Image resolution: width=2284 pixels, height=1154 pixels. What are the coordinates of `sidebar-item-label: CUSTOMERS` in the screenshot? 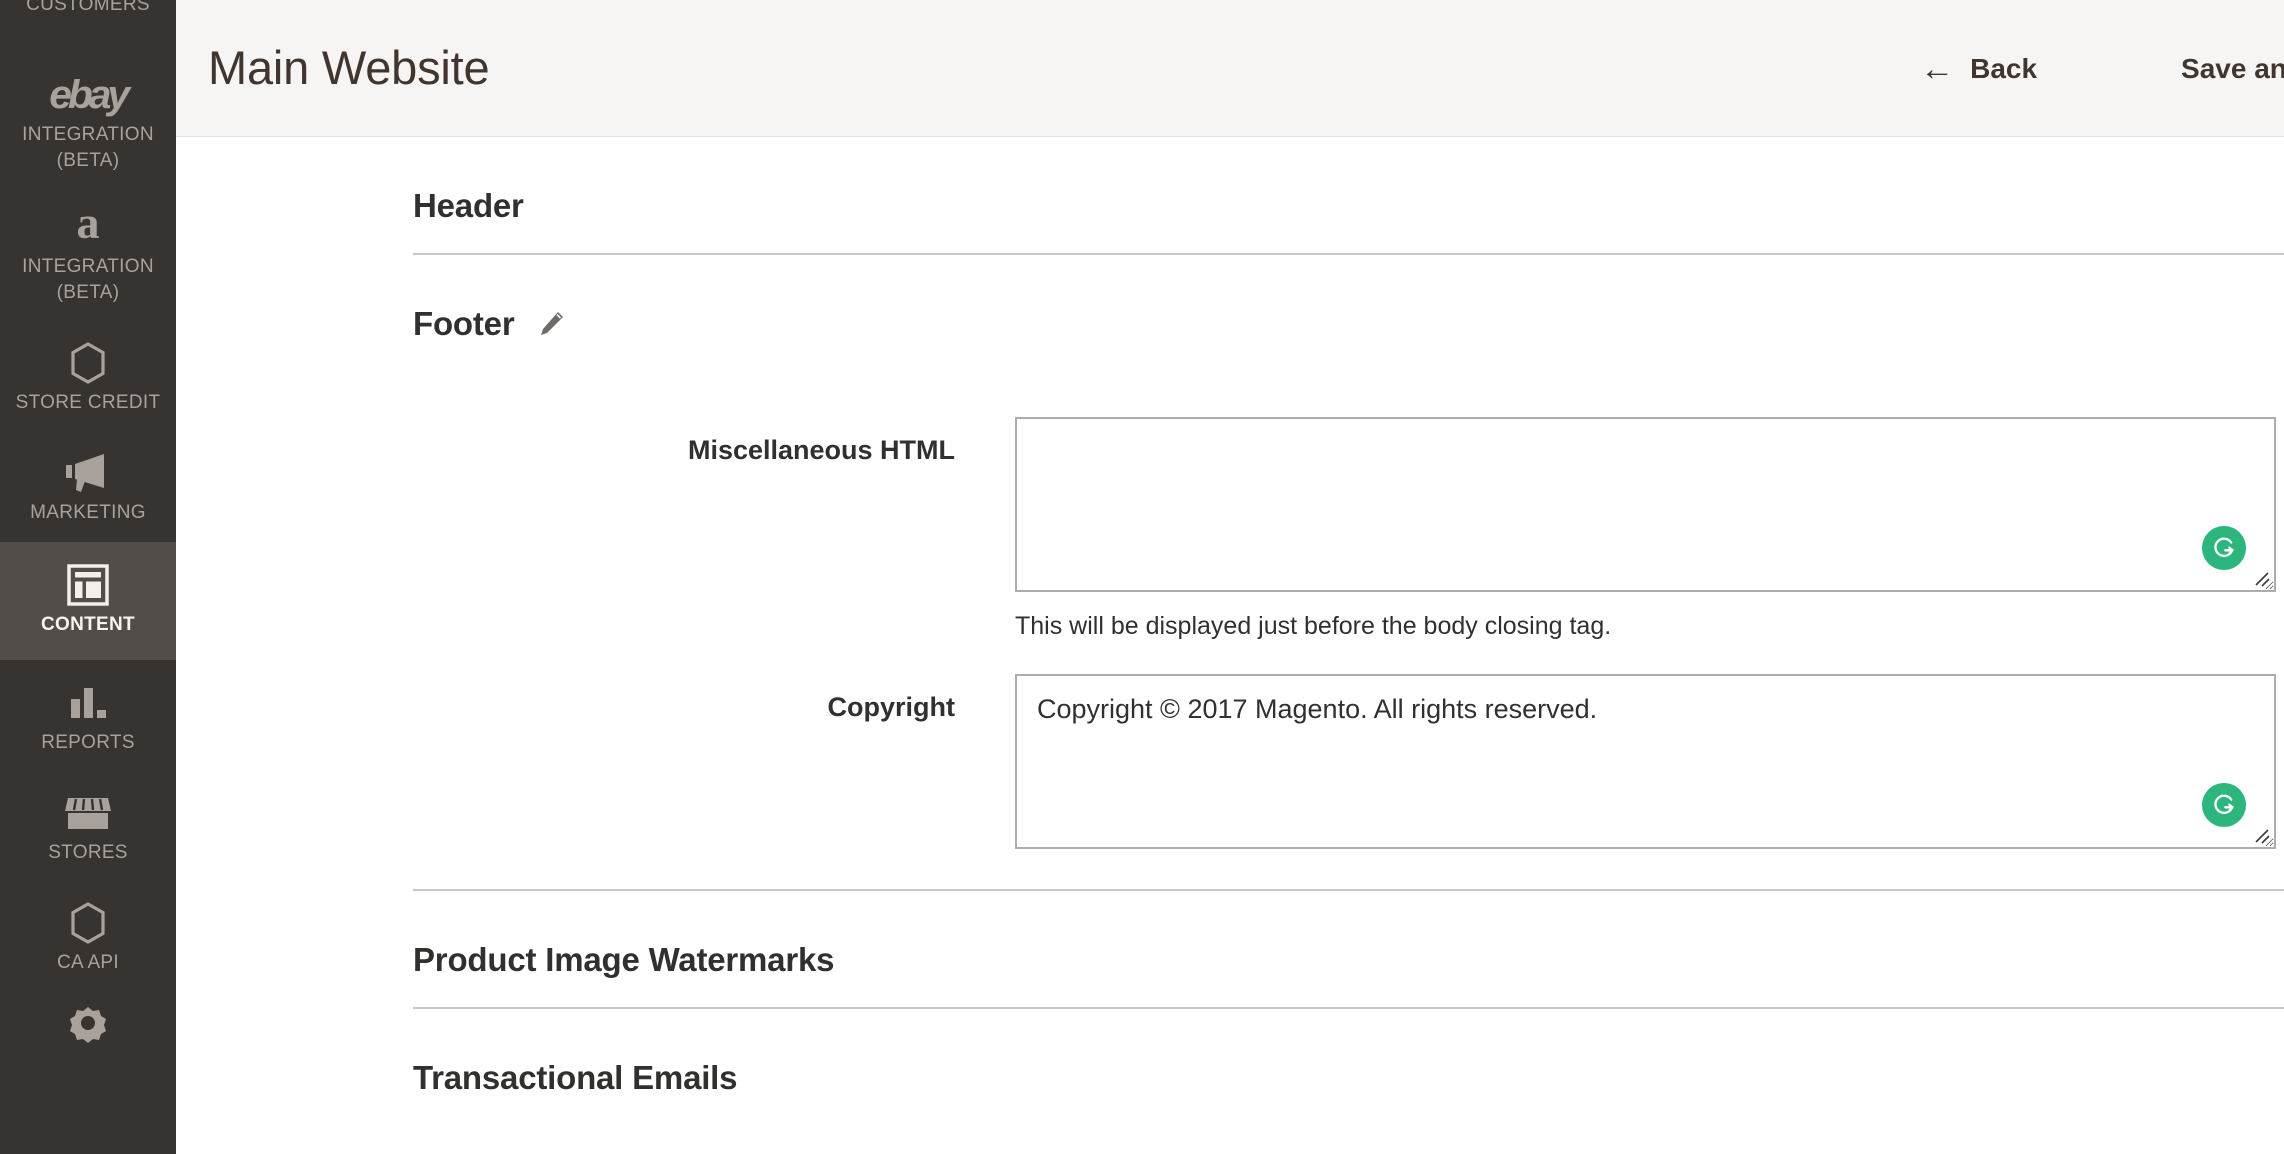 It's located at (88, 7).